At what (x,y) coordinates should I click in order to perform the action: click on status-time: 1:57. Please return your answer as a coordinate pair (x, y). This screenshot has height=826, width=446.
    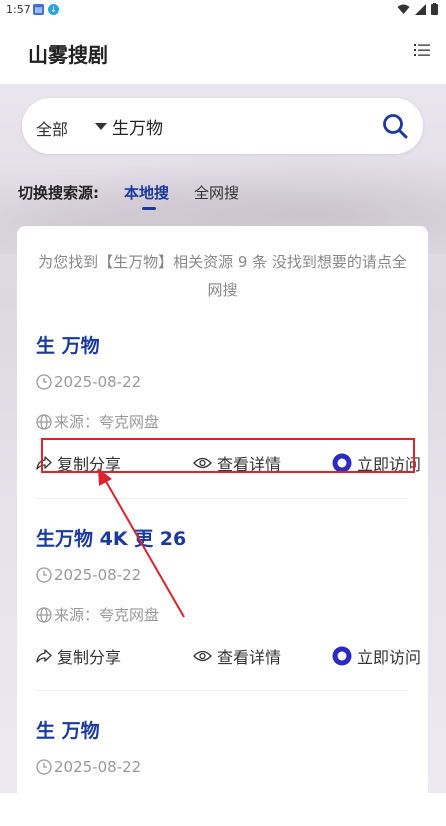
    Looking at the image, I should click on (18, 9).